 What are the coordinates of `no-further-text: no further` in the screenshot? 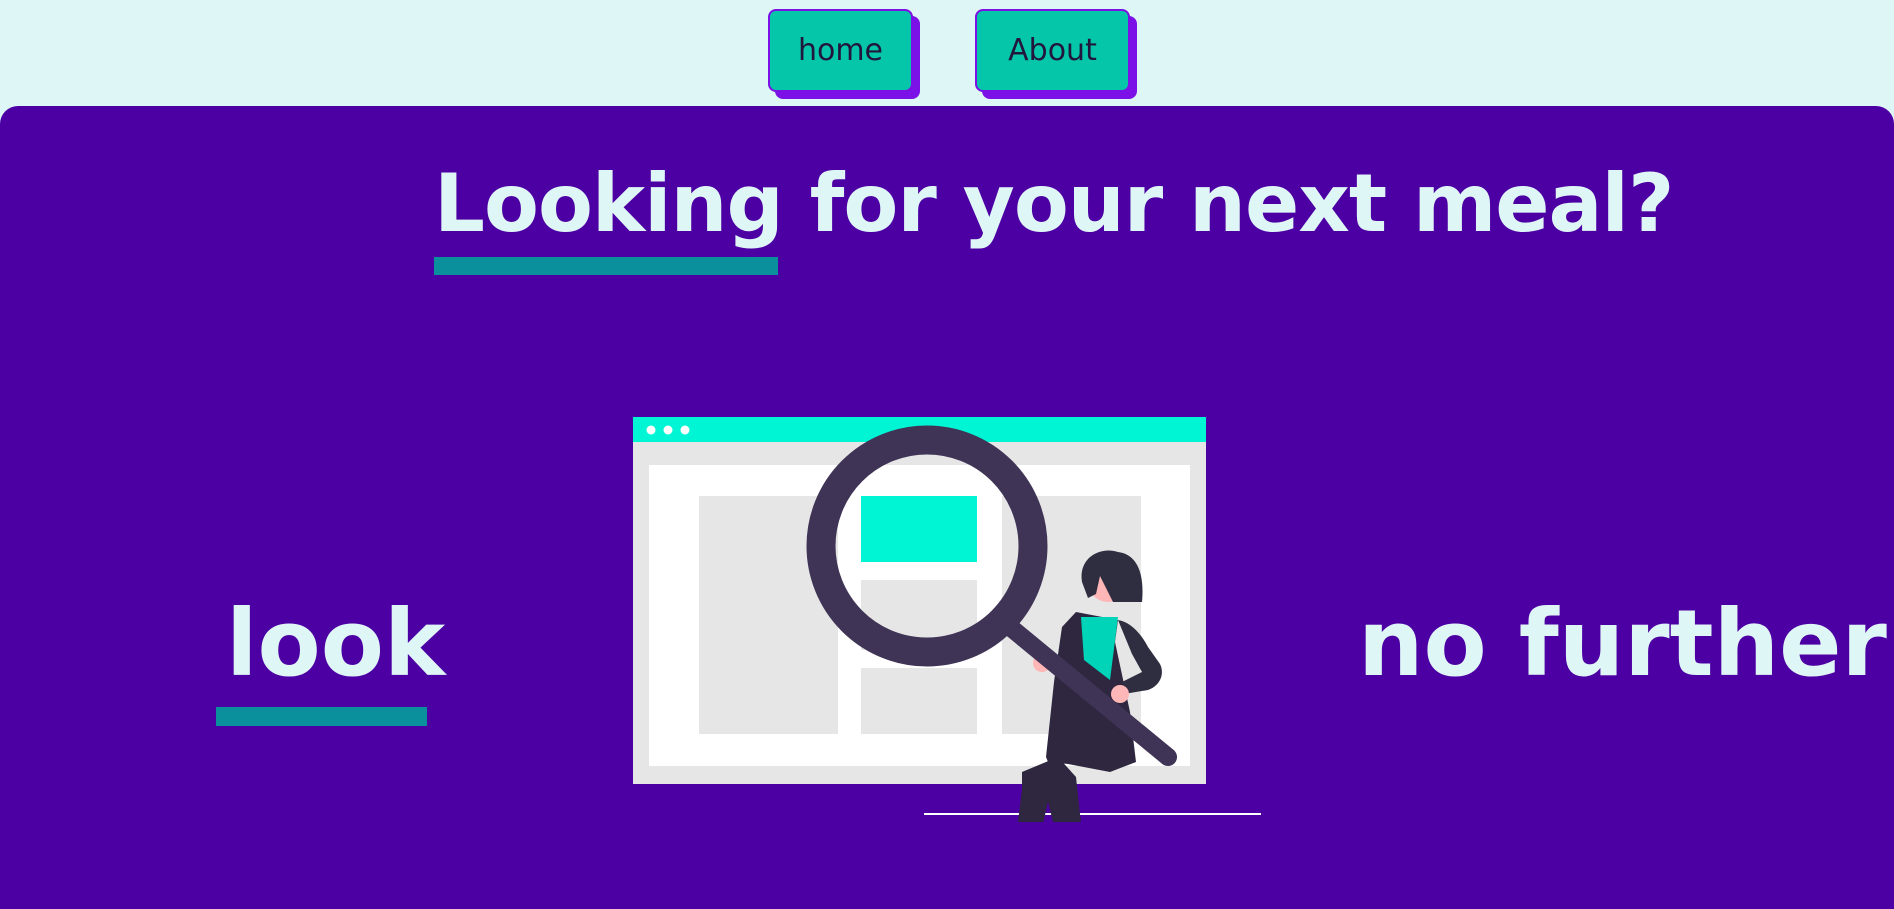 It's located at (1622, 643).